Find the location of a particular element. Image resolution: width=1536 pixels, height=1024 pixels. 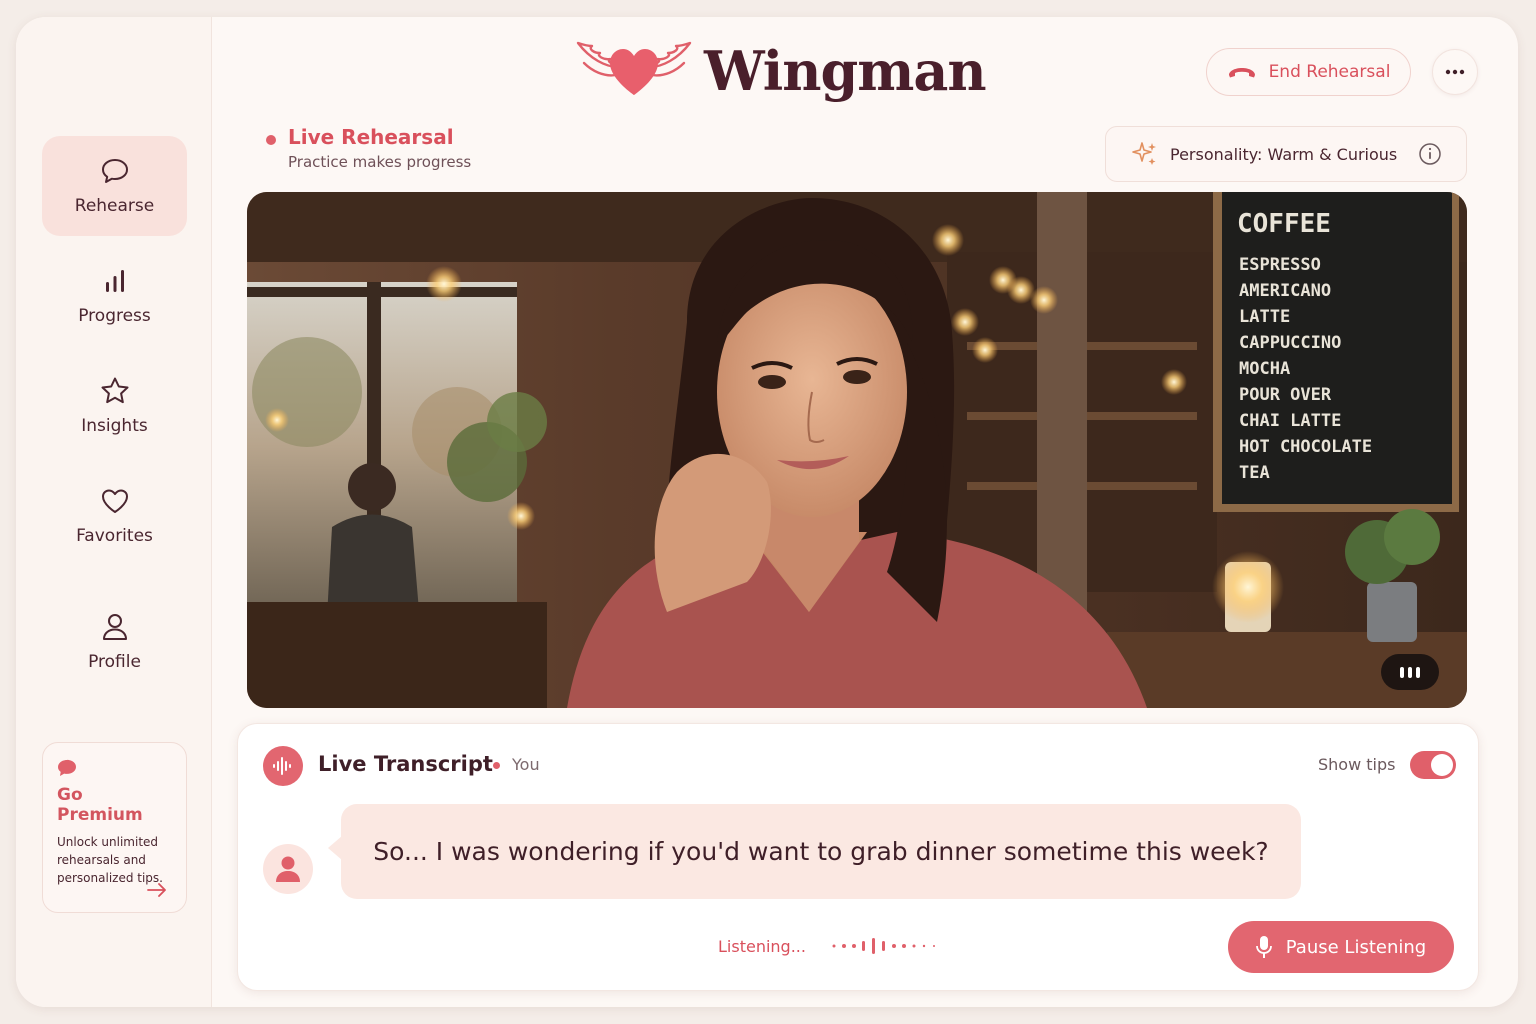

menu-board-item: TEA is located at coordinates (1254, 473).